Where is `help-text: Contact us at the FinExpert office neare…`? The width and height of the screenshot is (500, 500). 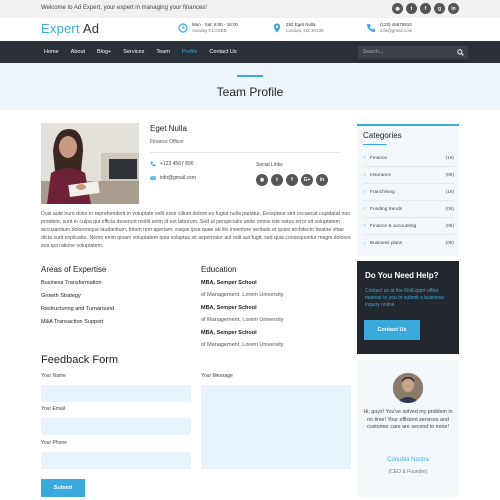 help-text: Contact us at the FinExpert office neare… is located at coordinates (404, 298).